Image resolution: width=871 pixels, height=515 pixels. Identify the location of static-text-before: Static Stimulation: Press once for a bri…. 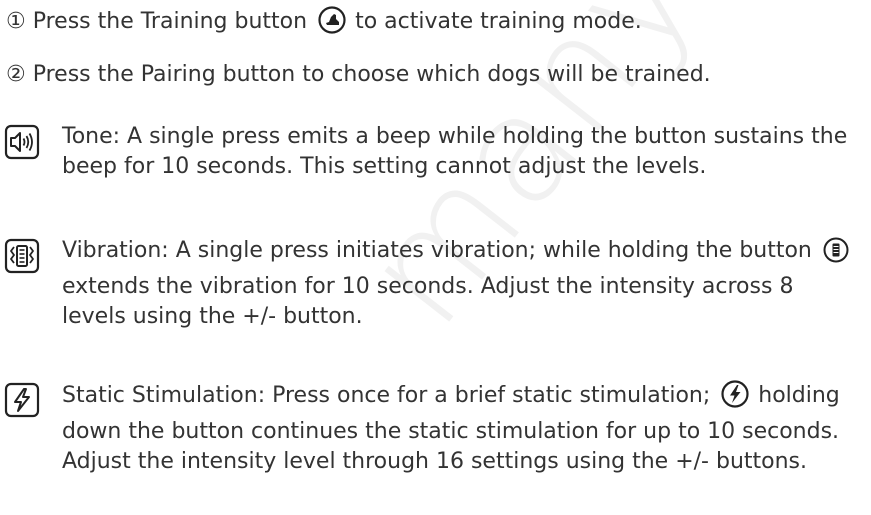
(390, 395).